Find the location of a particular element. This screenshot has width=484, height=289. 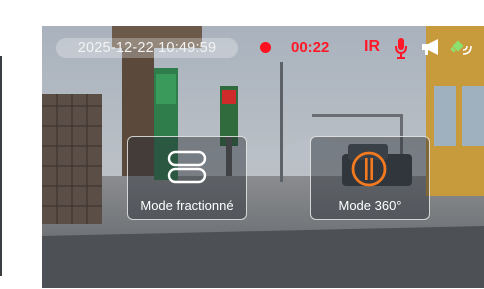

mode-split-button: Mode fractionné is located at coordinates (187, 178).